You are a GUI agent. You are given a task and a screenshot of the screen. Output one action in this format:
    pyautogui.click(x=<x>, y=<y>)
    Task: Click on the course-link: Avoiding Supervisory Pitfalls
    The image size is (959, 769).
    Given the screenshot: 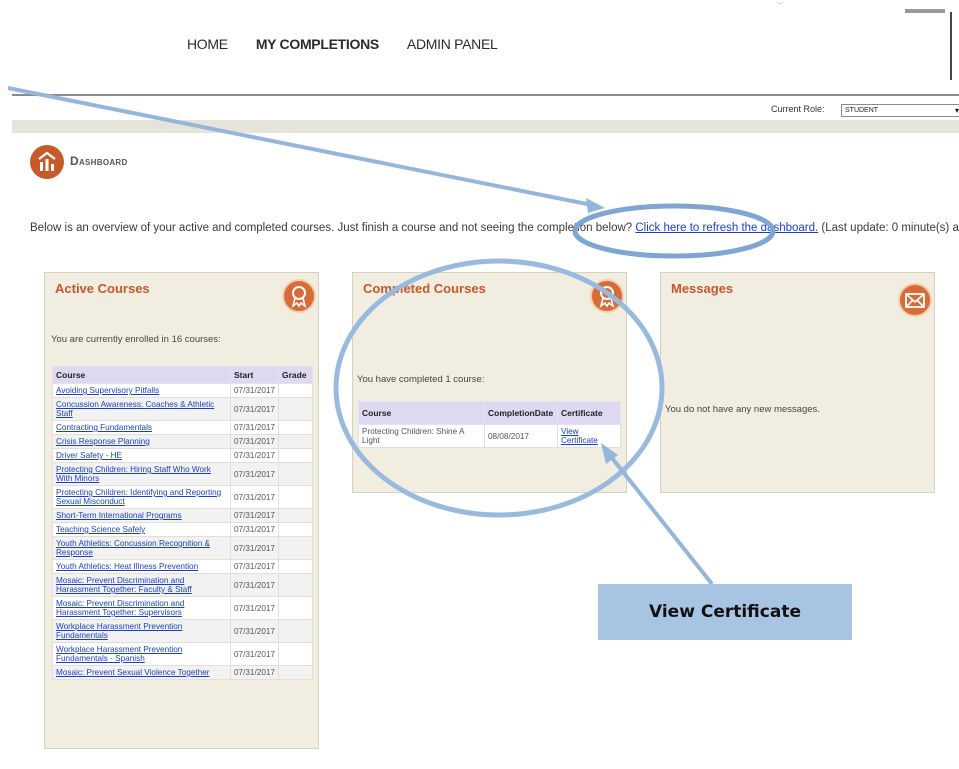 What is the action you would take?
    pyautogui.click(x=107, y=390)
    